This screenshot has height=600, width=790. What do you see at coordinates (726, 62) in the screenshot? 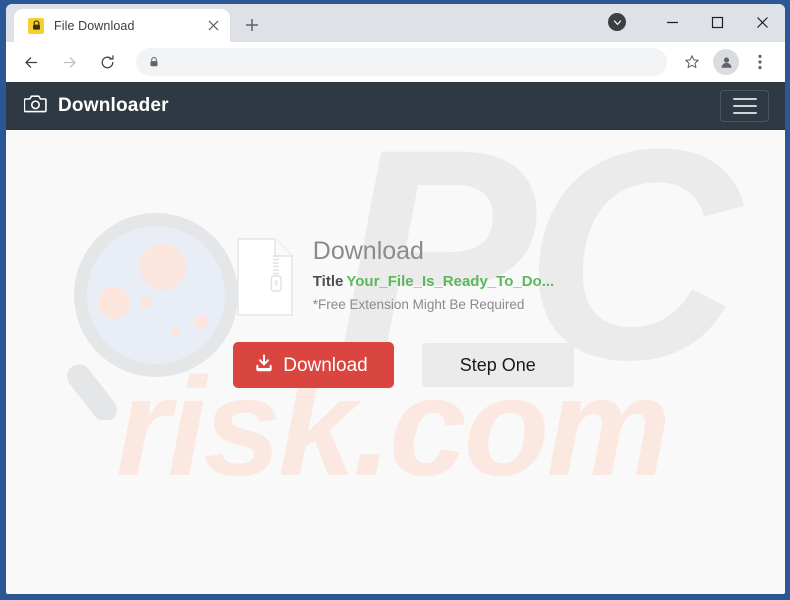
I see `avatar` at bounding box center [726, 62].